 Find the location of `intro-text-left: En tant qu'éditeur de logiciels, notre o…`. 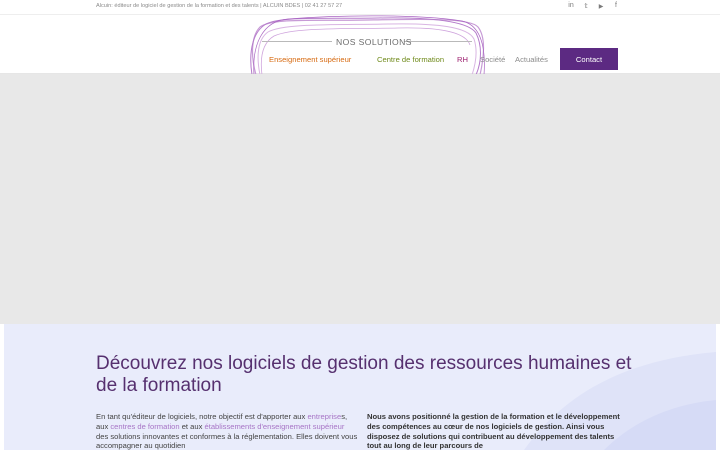

intro-text-left: En tant qu'éditeur de logiciels, notre o… is located at coordinates (227, 431).